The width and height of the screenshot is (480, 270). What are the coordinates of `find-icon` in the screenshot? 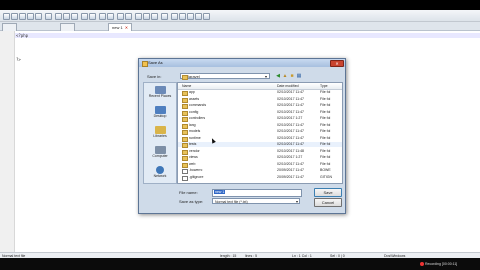 It's located at (102, 16).